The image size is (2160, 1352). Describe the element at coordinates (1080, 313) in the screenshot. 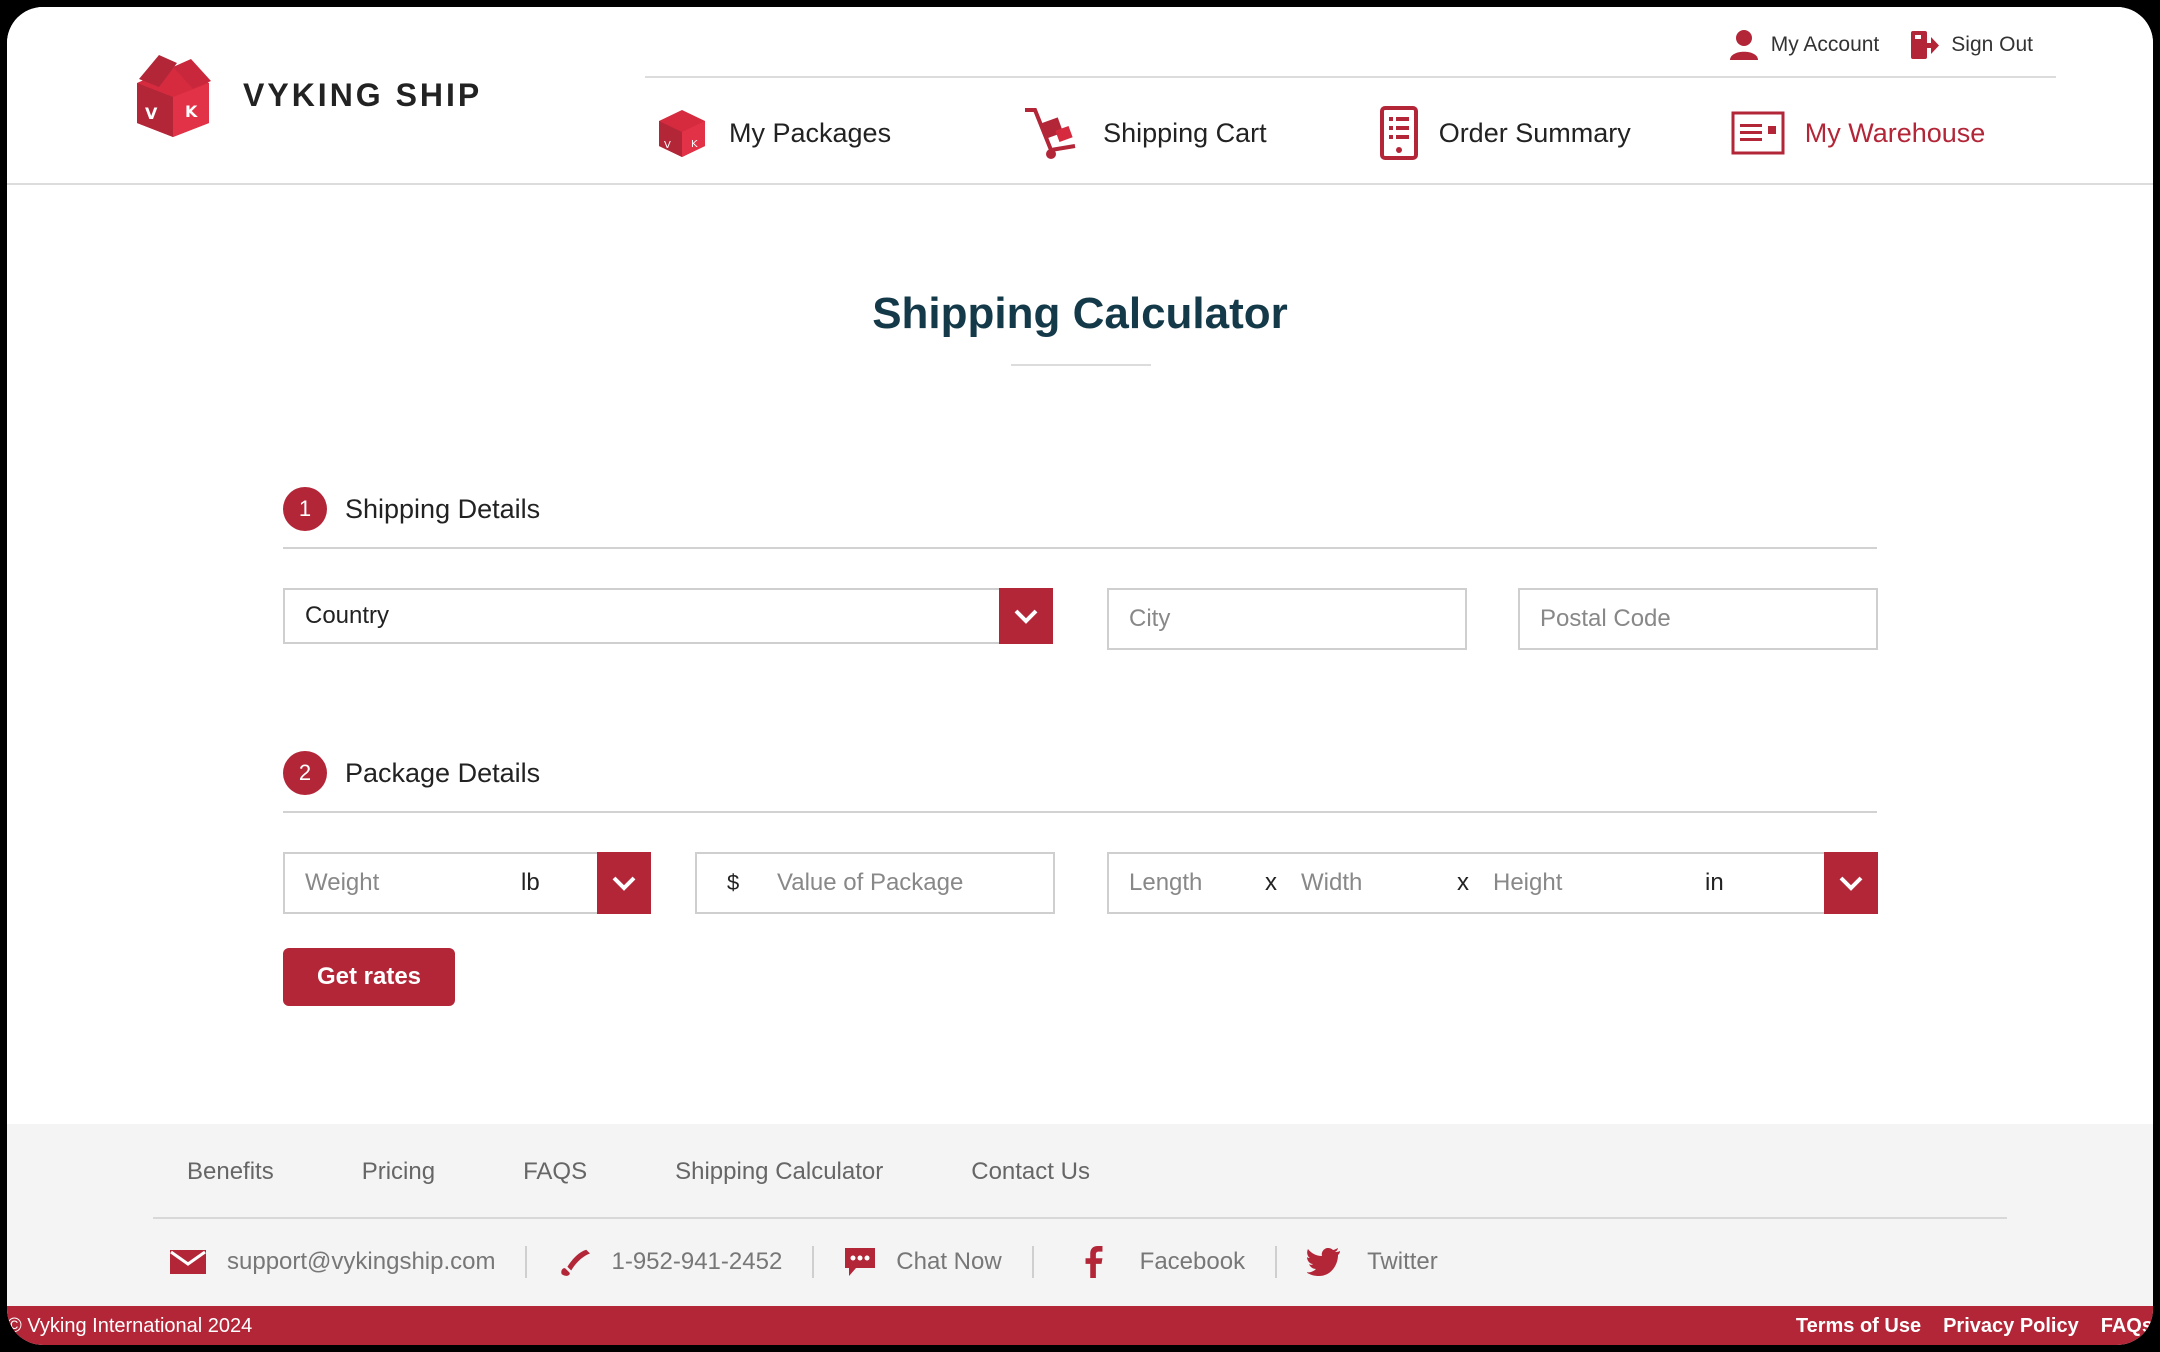

I see `page-title: Shipping Calculator` at that location.